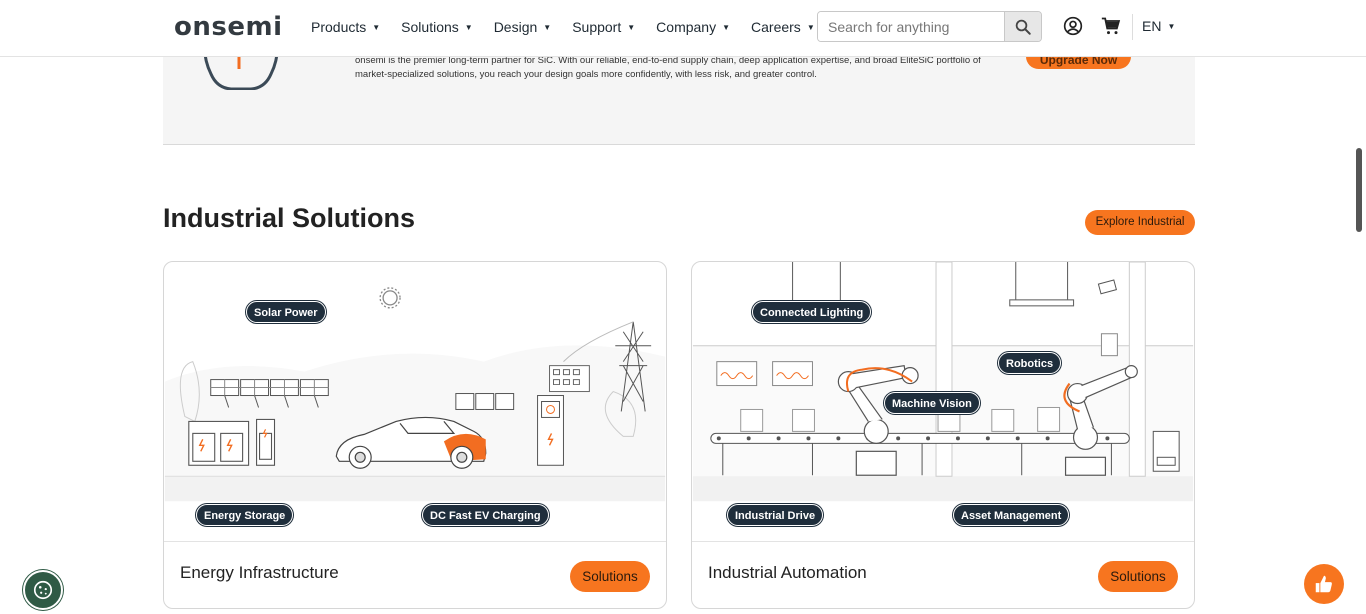 This screenshot has width=1366, height=614. I want to click on card-title: Industrial Automation, so click(787, 572).